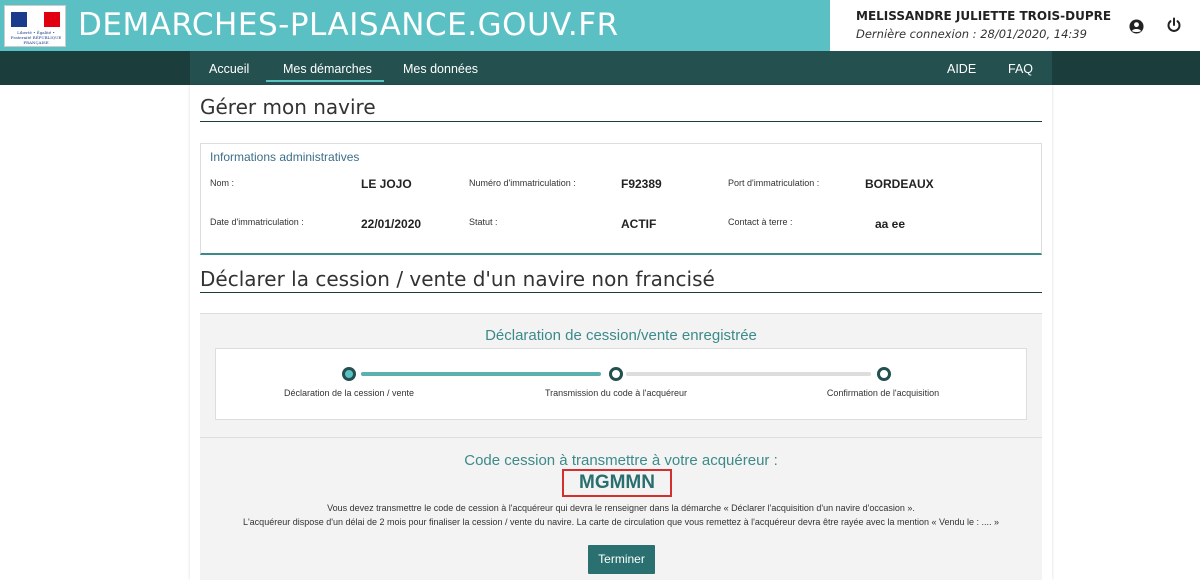  What do you see at coordinates (961, 69) in the screenshot?
I see `nav-item-aide: AIDE` at bounding box center [961, 69].